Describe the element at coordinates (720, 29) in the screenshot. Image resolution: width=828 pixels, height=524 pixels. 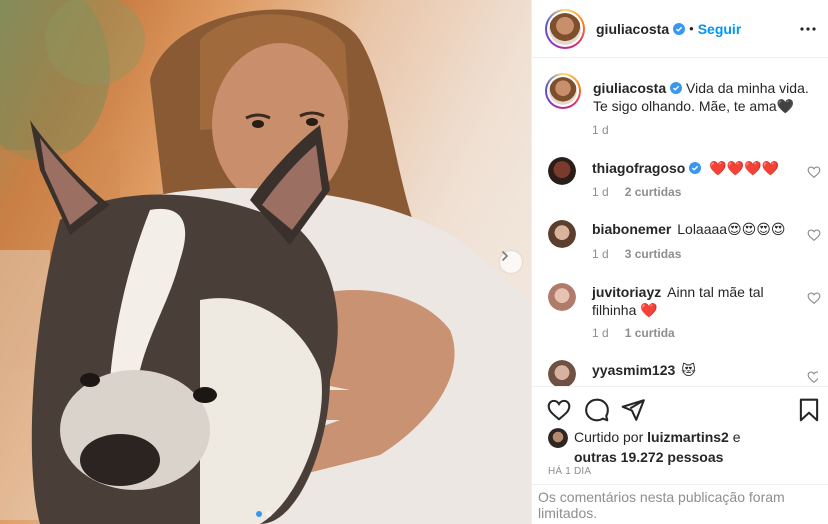
I see `follow-button: Seguir` at that location.